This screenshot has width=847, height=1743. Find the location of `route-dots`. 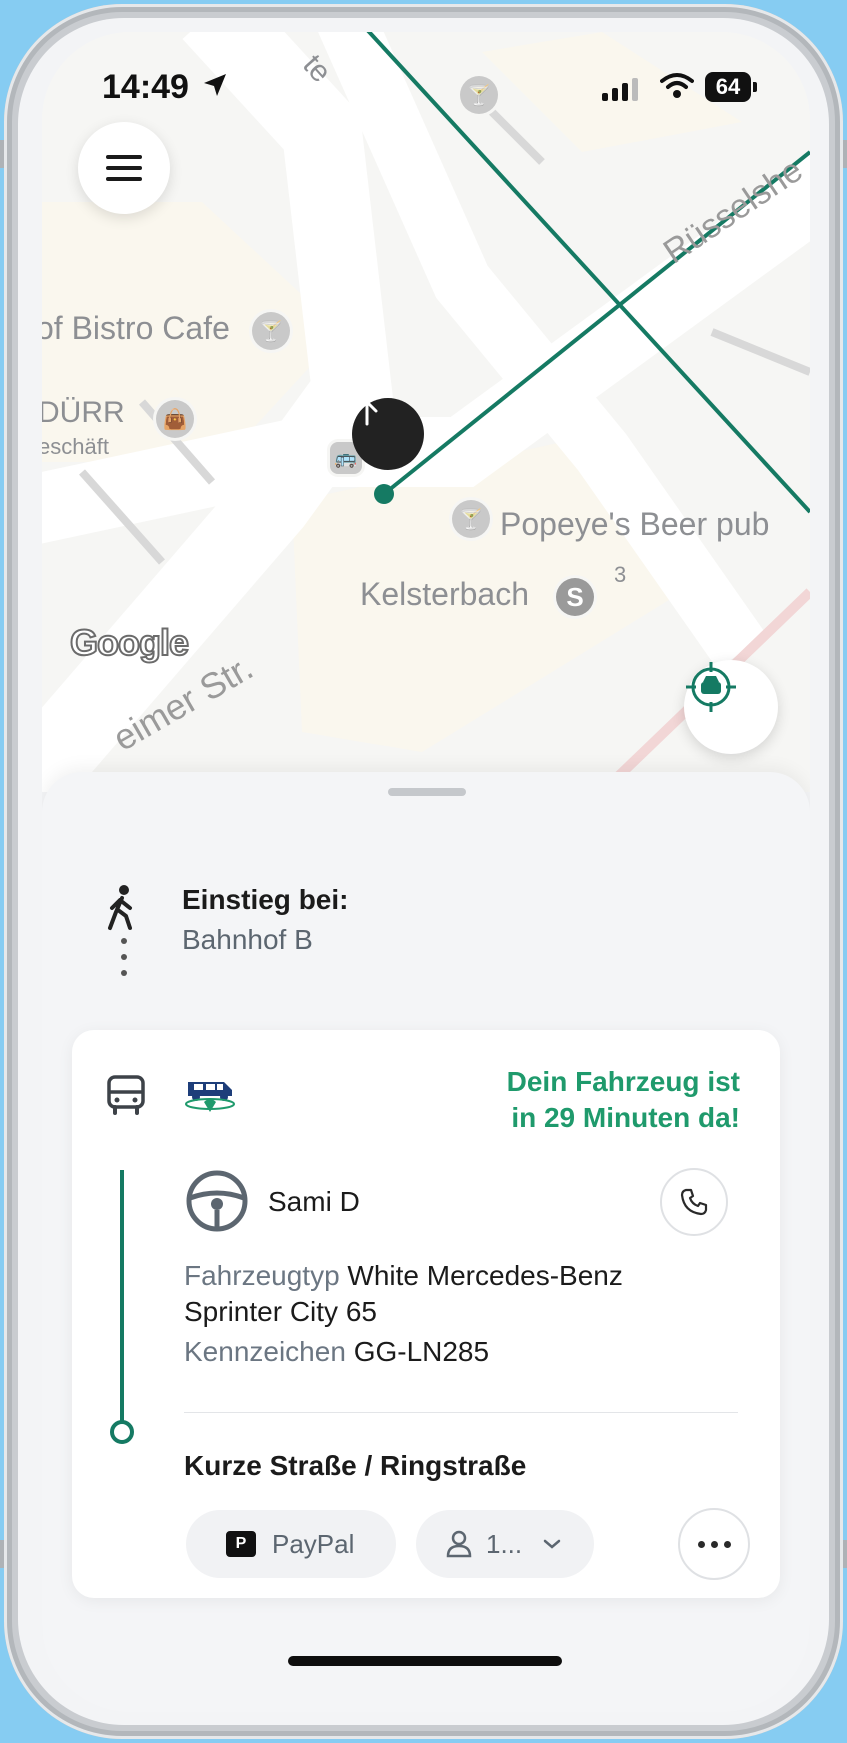

route-dots is located at coordinates (124, 957).